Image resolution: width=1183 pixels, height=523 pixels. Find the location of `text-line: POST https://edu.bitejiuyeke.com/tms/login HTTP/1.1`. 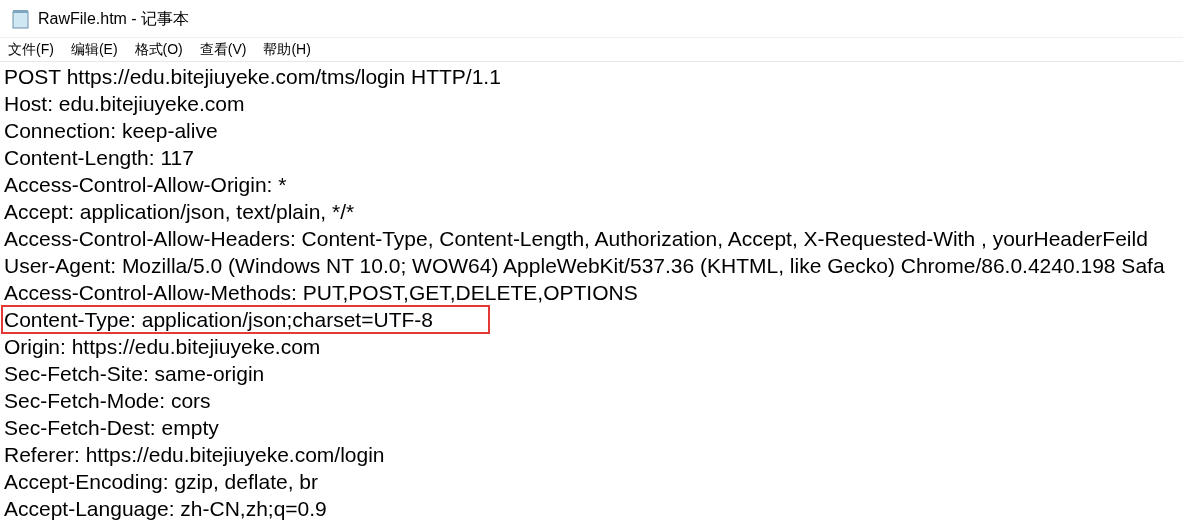

text-line: POST https://edu.bitejiuyeke.com/tms/login HTTP/1.1 is located at coordinates (252, 76).